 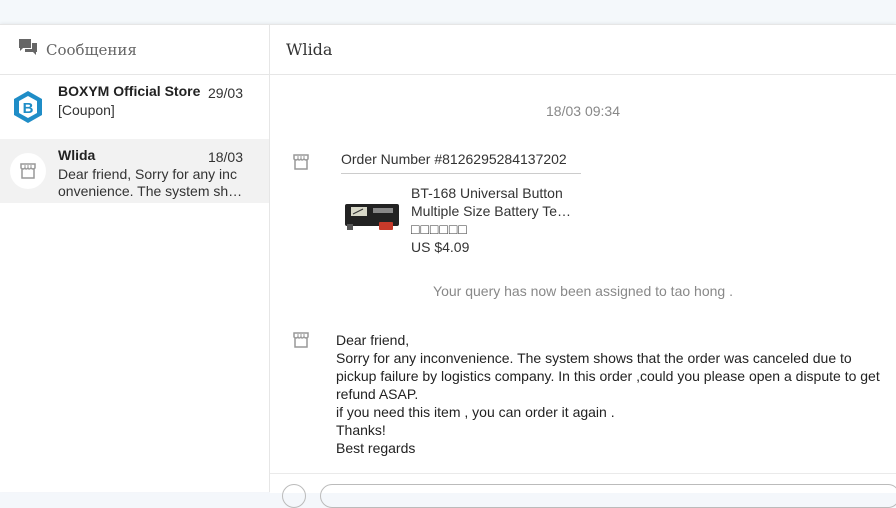 What do you see at coordinates (28, 49) in the screenshot?
I see `messages-icon` at bounding box center [28, 49].